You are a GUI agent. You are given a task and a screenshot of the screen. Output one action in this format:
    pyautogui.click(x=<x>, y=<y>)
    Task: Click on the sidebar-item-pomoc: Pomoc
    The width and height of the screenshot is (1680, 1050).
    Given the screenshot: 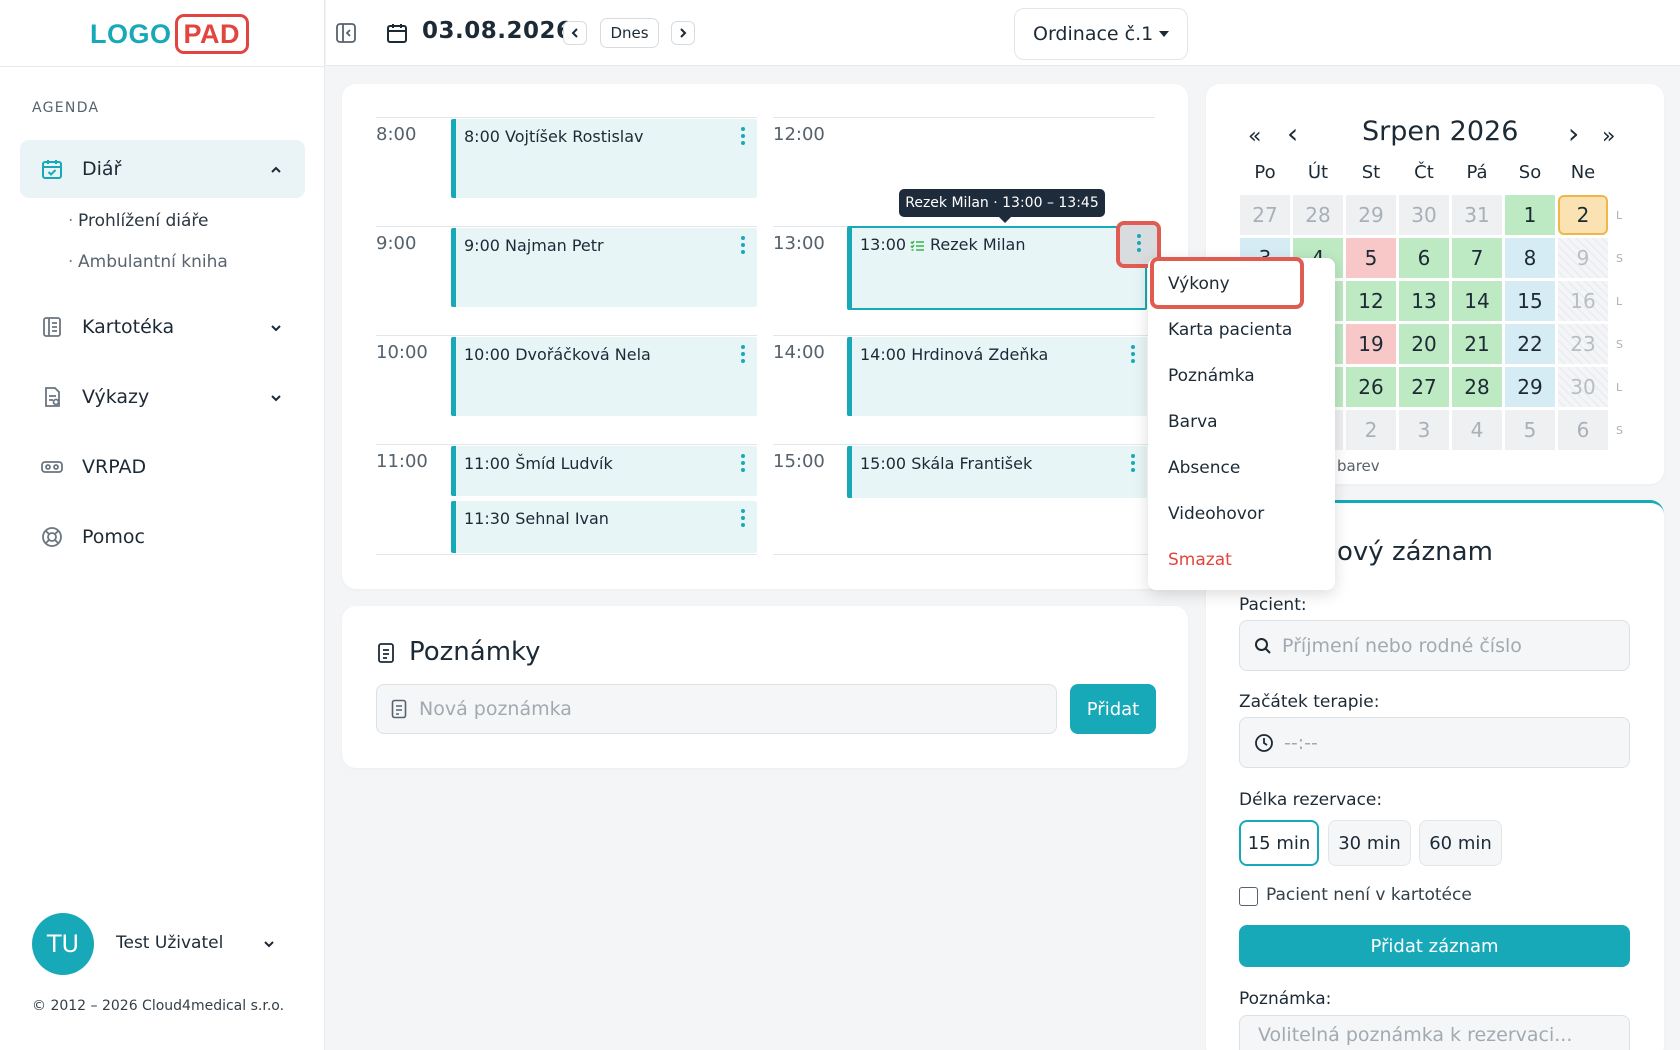 What is the action you would take?
    pyautogui.click(x=162, y=537)
    